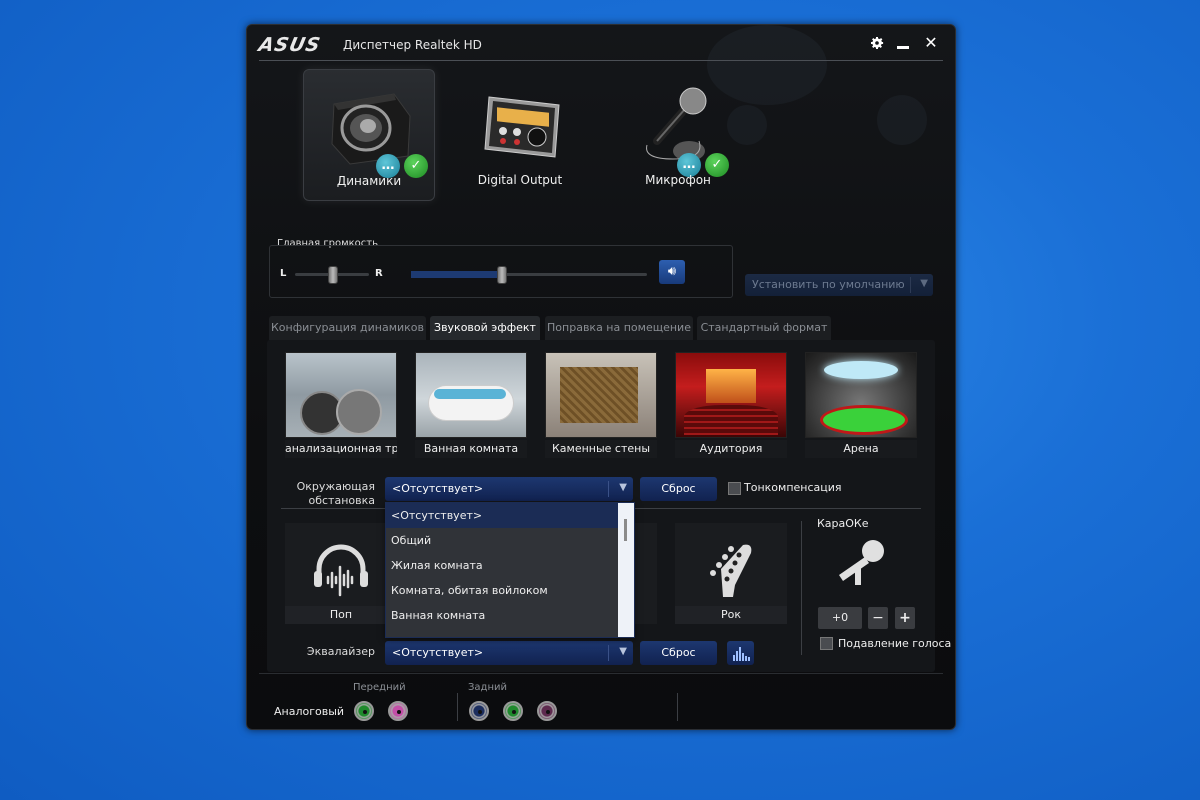 The width and height of the screenshot is (1200, 800). What do you see at coordinates (502, 615) in the screenshot?
I see `dropdown-option: Ванная комната` at bounding box center [502, 615].